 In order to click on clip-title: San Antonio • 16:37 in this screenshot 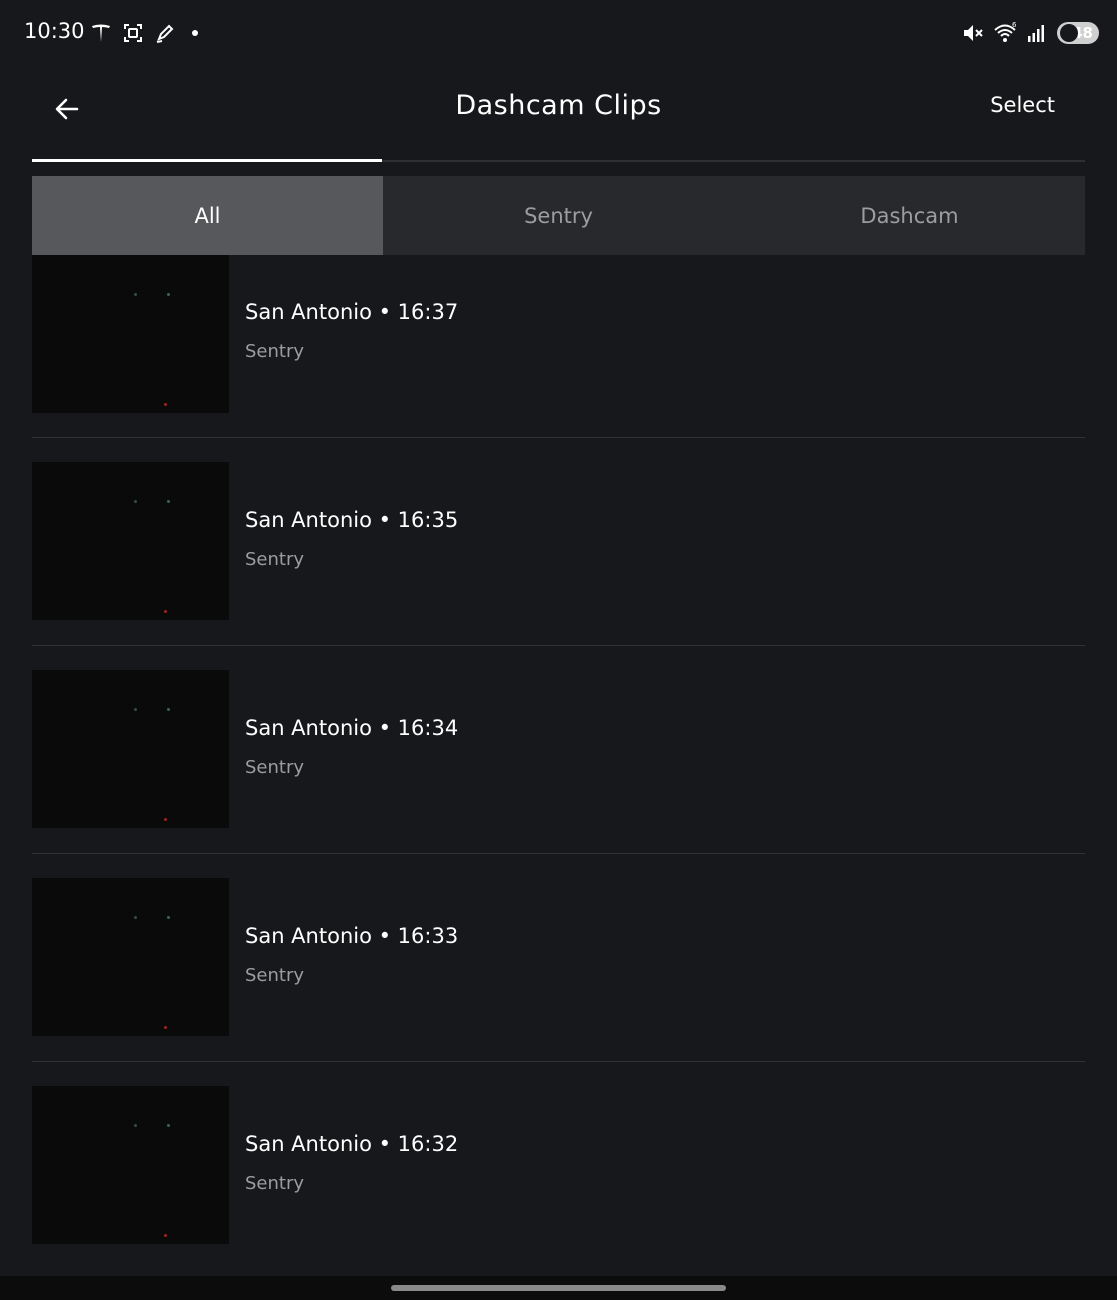, I will do `click(352, 312)`.